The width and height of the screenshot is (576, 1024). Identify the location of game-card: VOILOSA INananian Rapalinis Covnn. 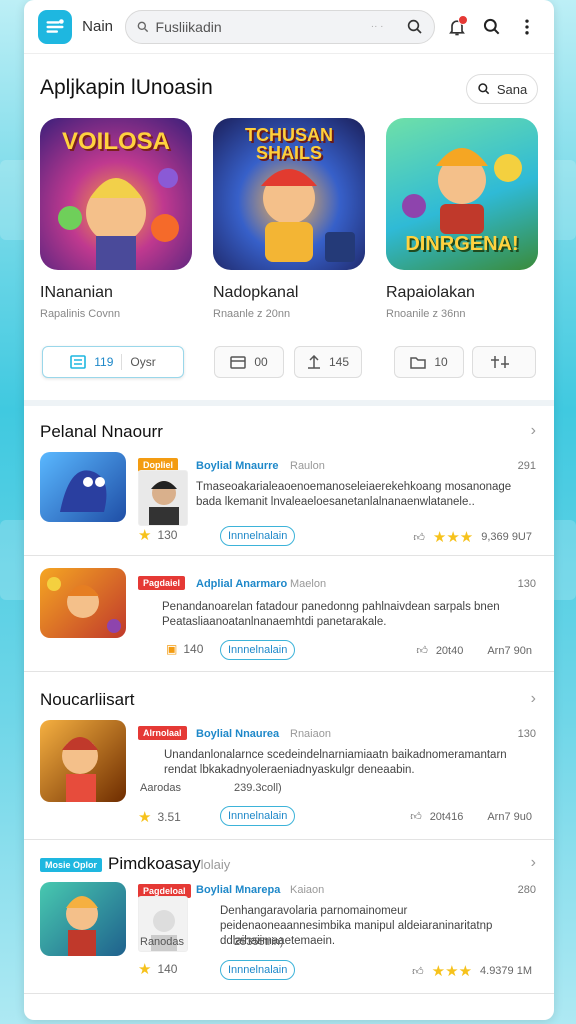
(116, 219).